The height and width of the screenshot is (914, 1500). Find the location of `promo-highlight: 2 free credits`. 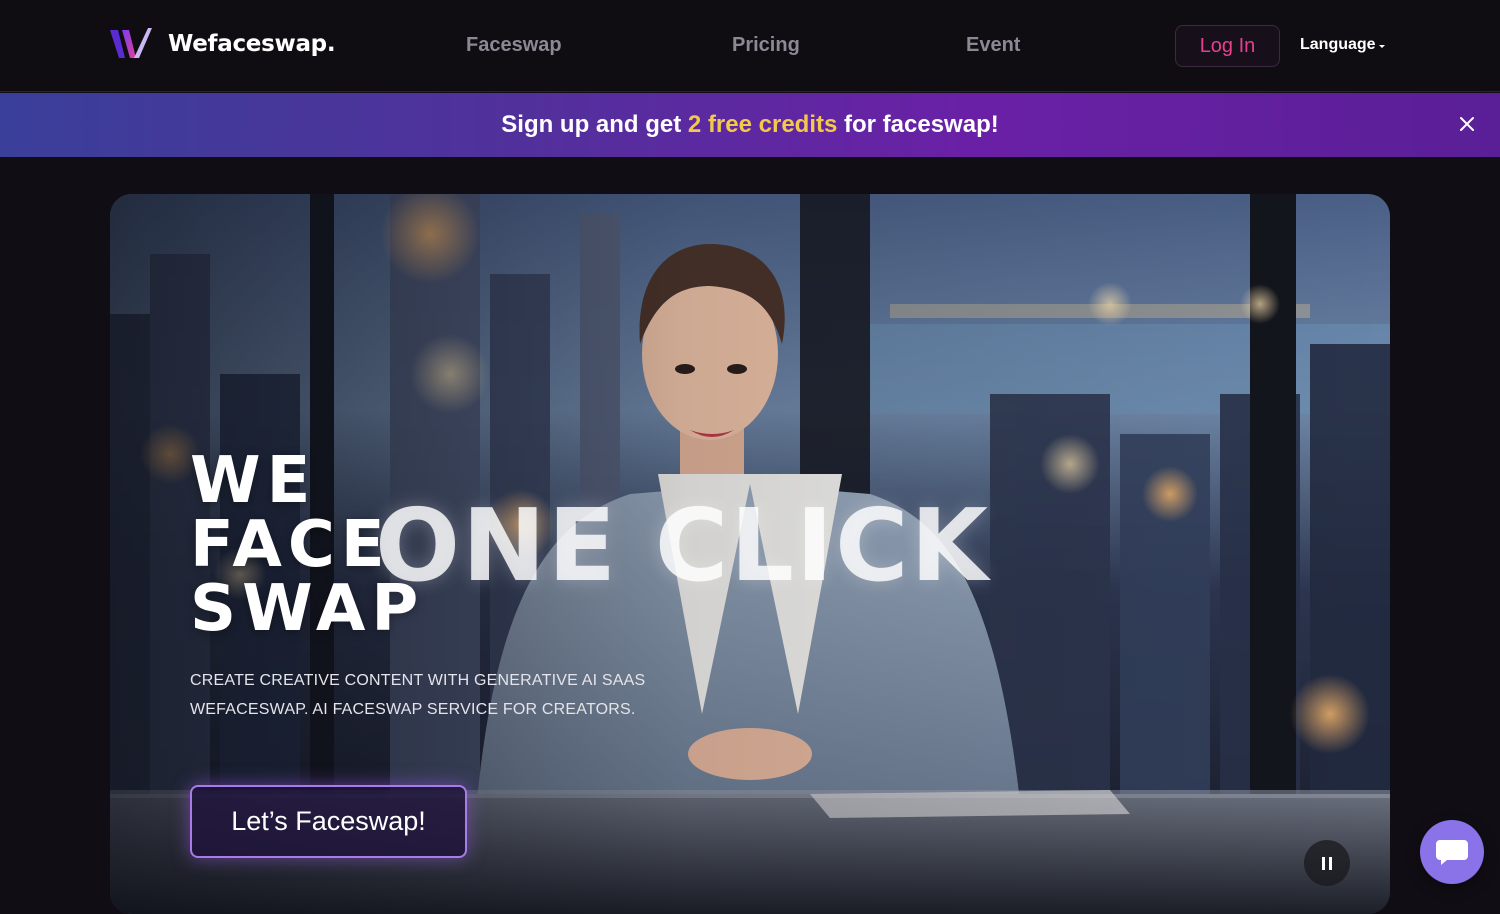

promo-highlight: 2 free credits is located at coordinates (762, 124).